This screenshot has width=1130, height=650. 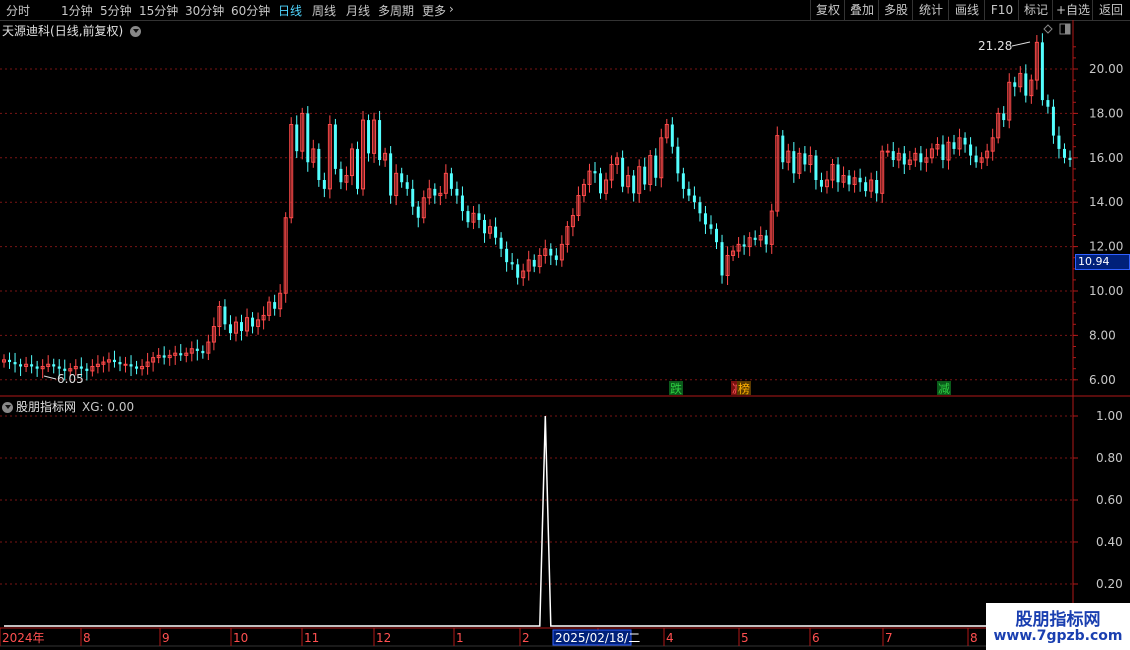 I want to click on x-tick-label: 11, so click(x=311, y=638).